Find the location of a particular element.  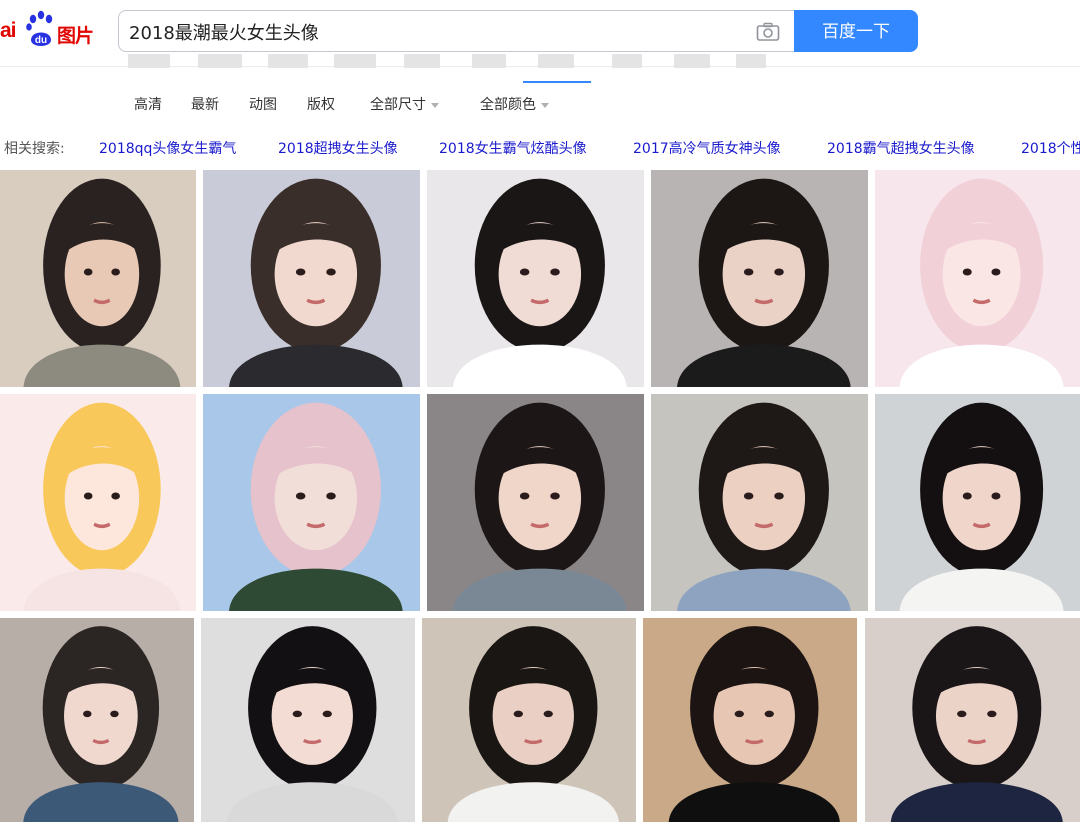

related-link: 2018超拽女生头像 is located at coordinates (338, 148).